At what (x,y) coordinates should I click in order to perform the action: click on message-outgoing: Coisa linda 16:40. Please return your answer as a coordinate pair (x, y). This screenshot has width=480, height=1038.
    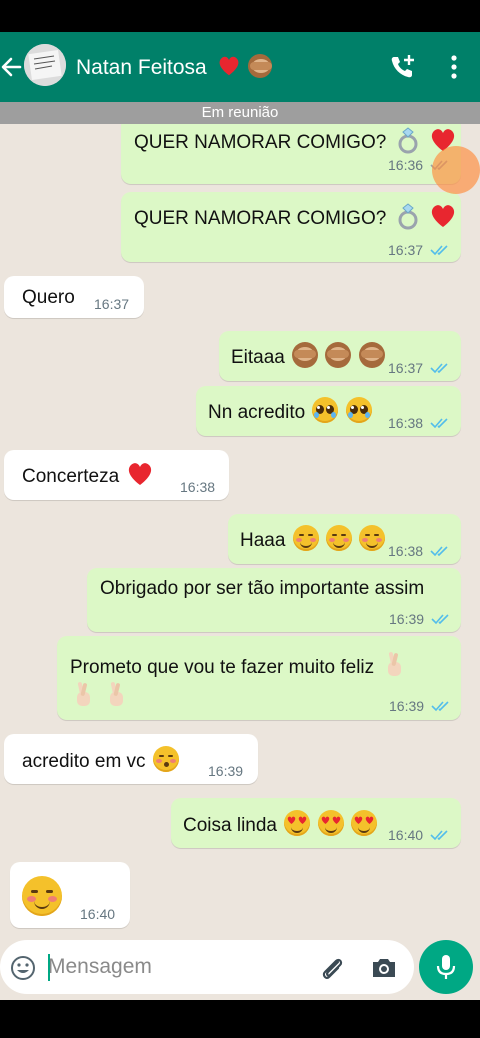
    Looking at the image, I should click on (316, 823).